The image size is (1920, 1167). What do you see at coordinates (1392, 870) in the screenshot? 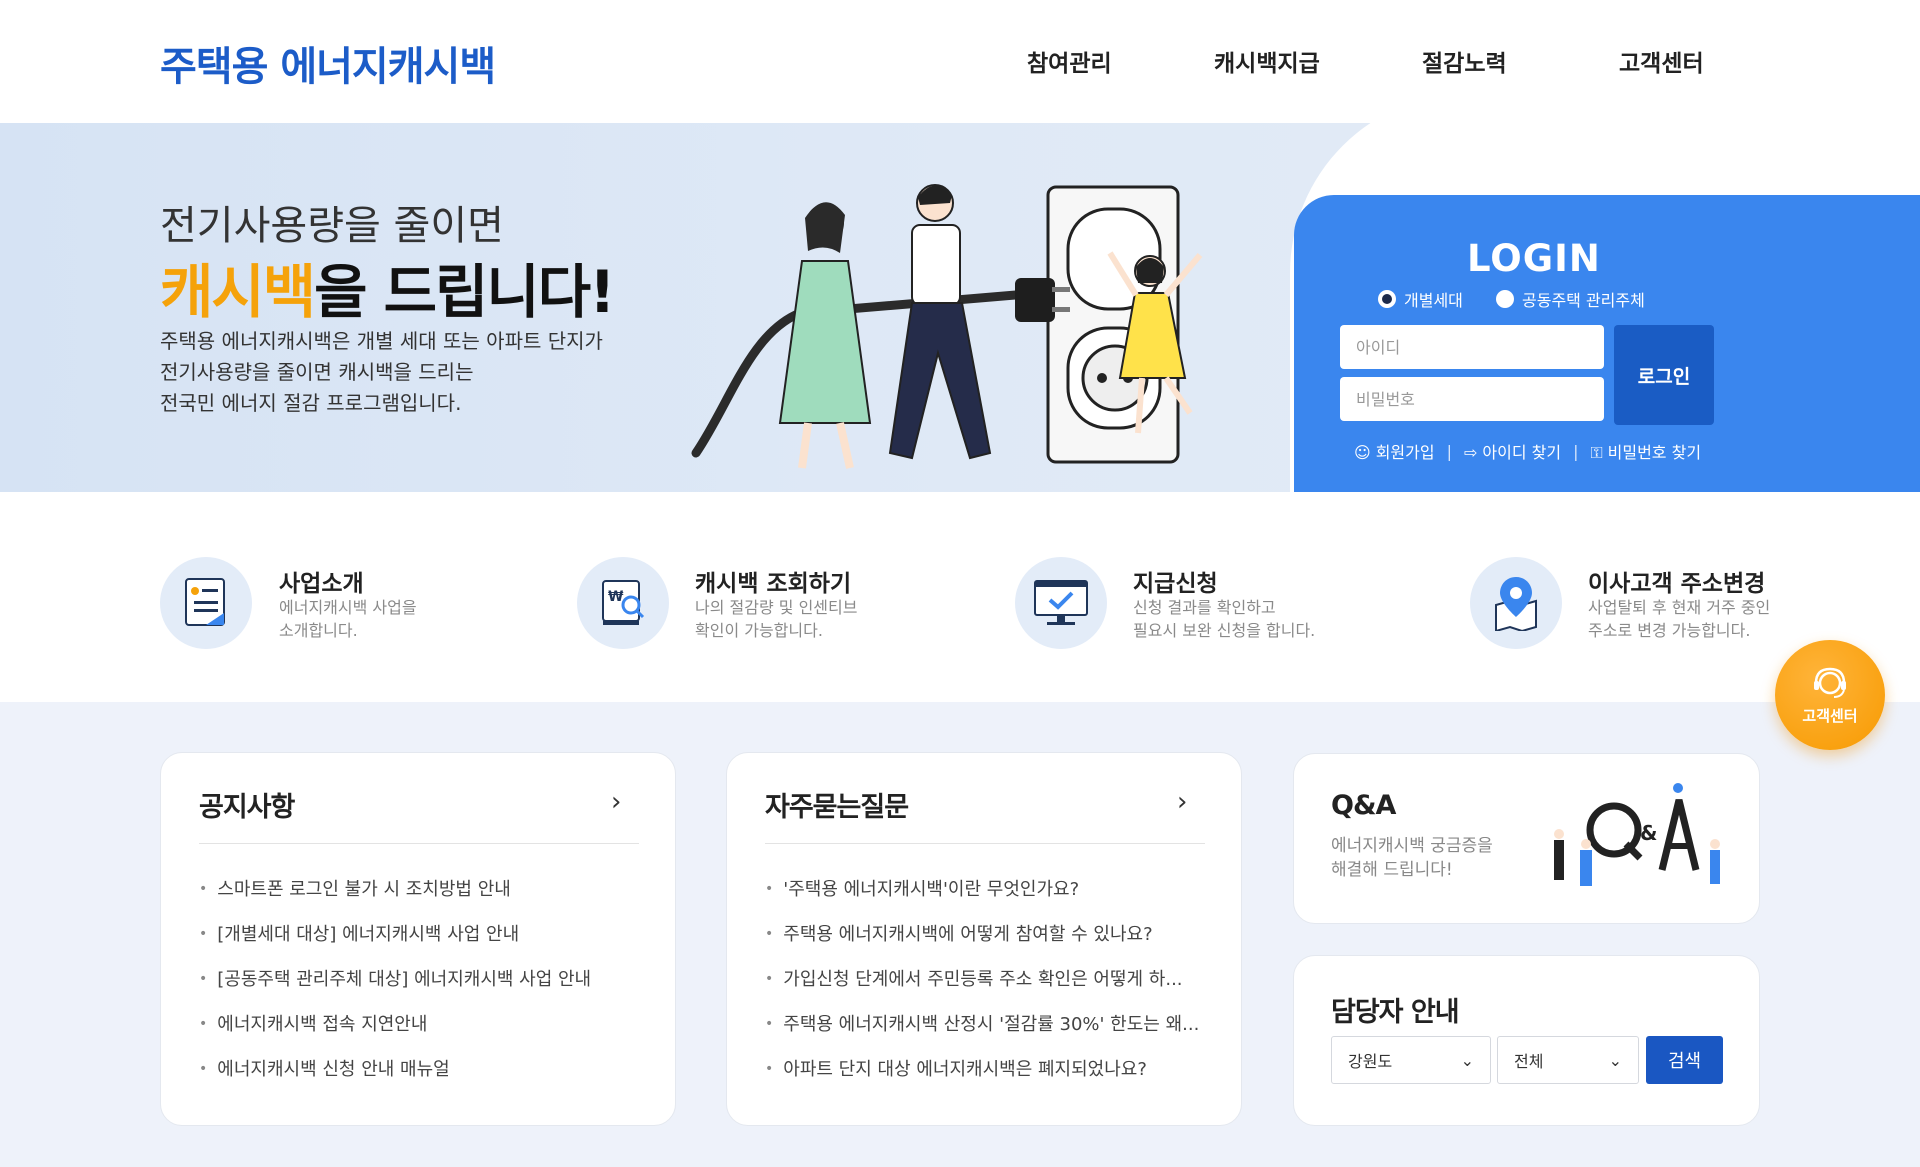
I see `qa-desc-line: 해결해 드립니다!` at bounding box center [1392, 870].